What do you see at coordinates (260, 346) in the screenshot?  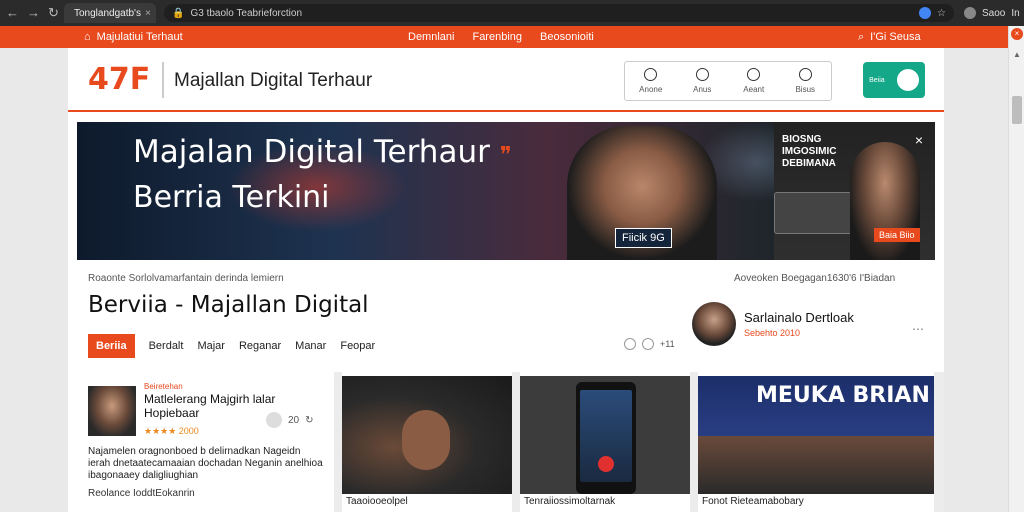 I see `tab-category-4: Reganar` at bounding box center [260, 346].